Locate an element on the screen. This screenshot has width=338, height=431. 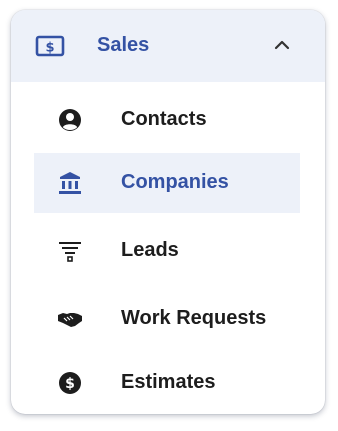
chevron-up-icon is located at coordinates (282, 44).